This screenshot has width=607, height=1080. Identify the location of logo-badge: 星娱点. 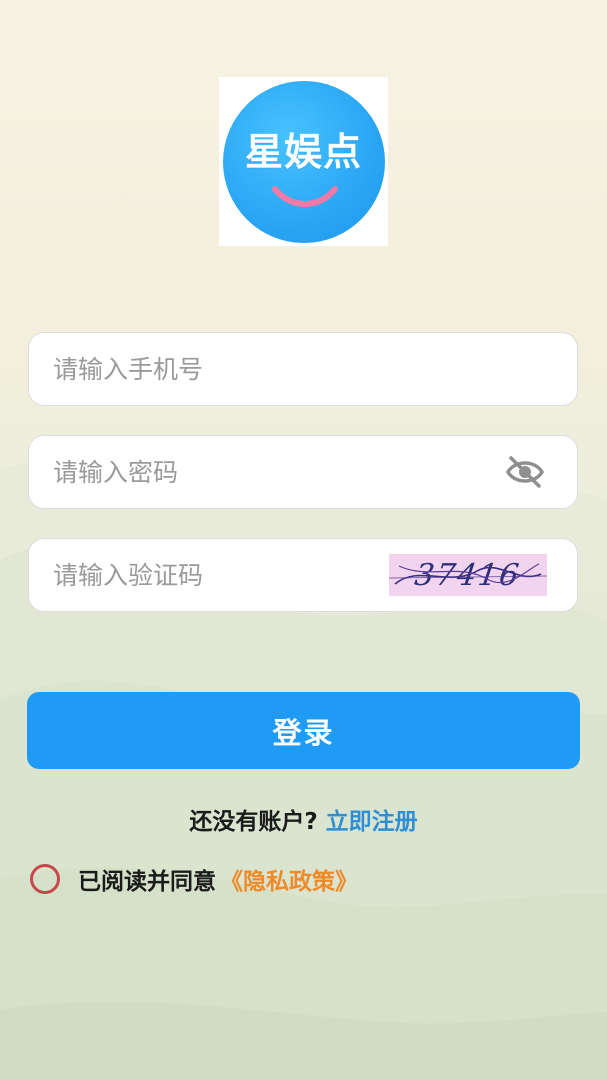
(303, 161).